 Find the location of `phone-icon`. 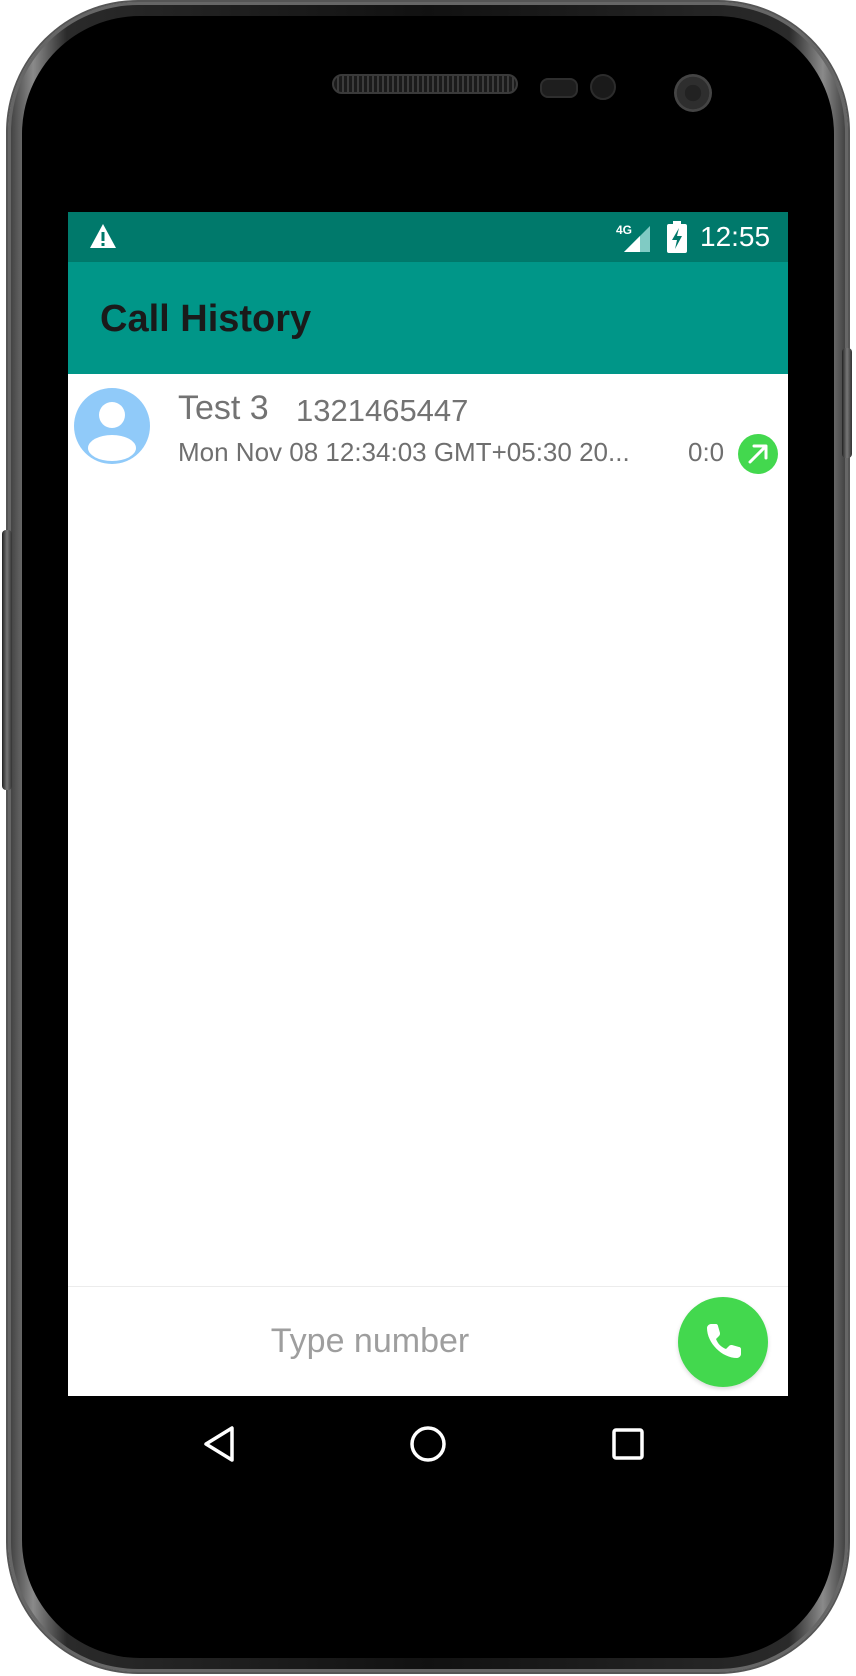

phone-icon is located at coordinates (724, 1341).